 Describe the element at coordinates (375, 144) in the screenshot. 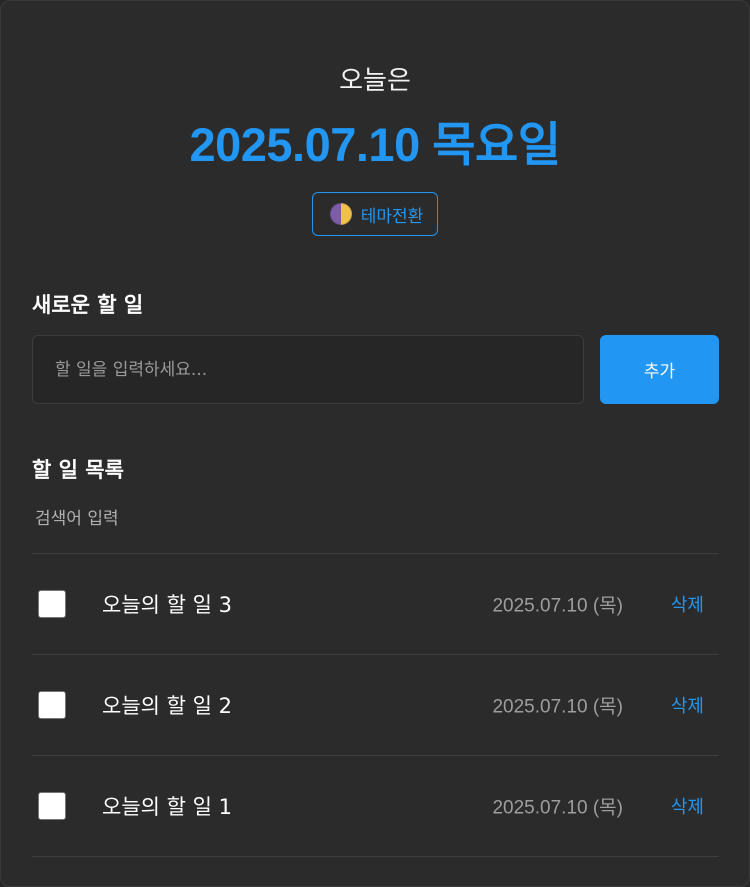

I see `date-title: 2025.07.10 목요일` at that location.